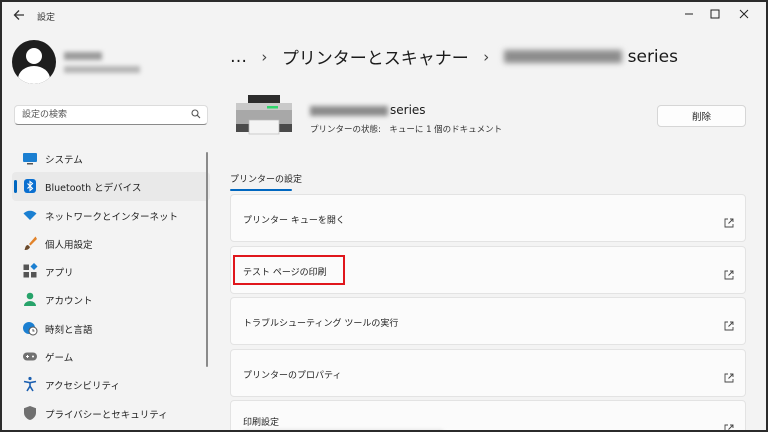  I want to click on sidebar-item-label: システム, so click(64, 160).